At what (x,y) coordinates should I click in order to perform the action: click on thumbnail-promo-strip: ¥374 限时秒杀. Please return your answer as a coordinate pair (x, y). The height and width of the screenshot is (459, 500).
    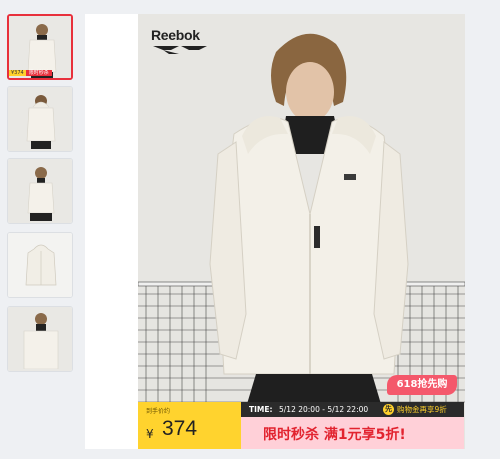
    Looking at the image, I should click on (40, 73).